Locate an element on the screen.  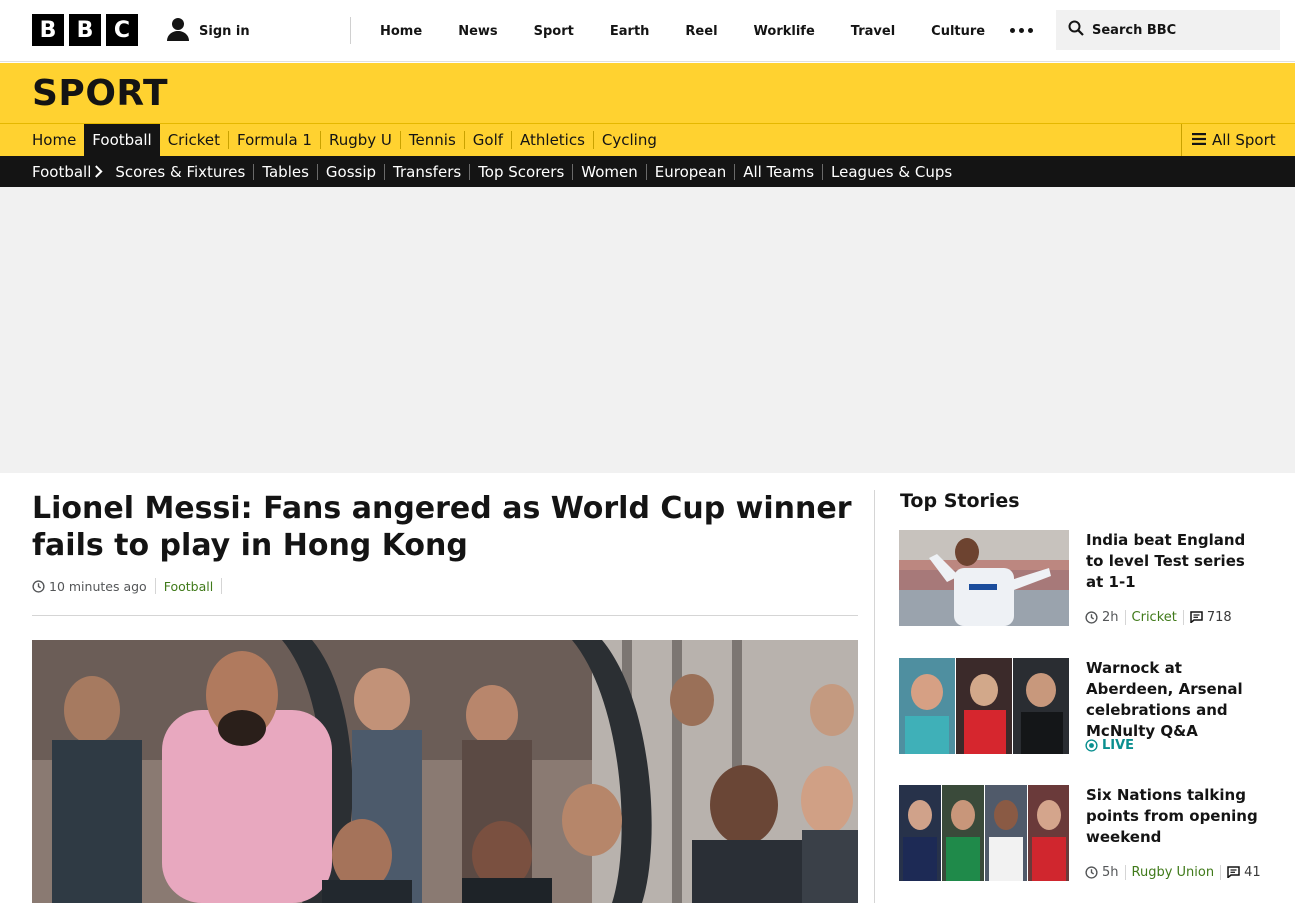
subnav-football-section: Football is located at coordinates (65, 171).